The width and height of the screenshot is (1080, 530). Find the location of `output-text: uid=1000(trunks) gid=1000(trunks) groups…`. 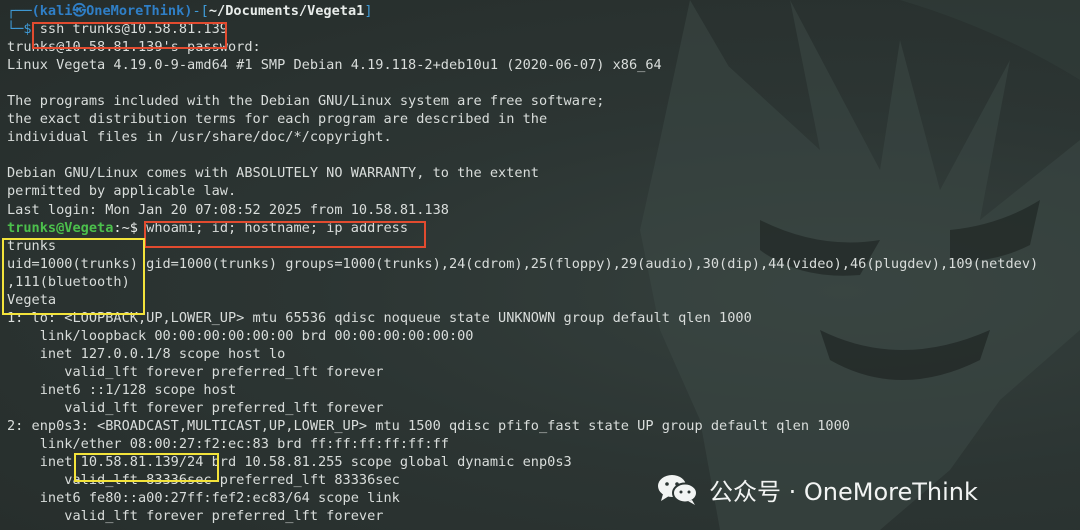

output-text: uid=1000(trunks) gid=1000(trunks) groups… is located at coordinates (523, 263).